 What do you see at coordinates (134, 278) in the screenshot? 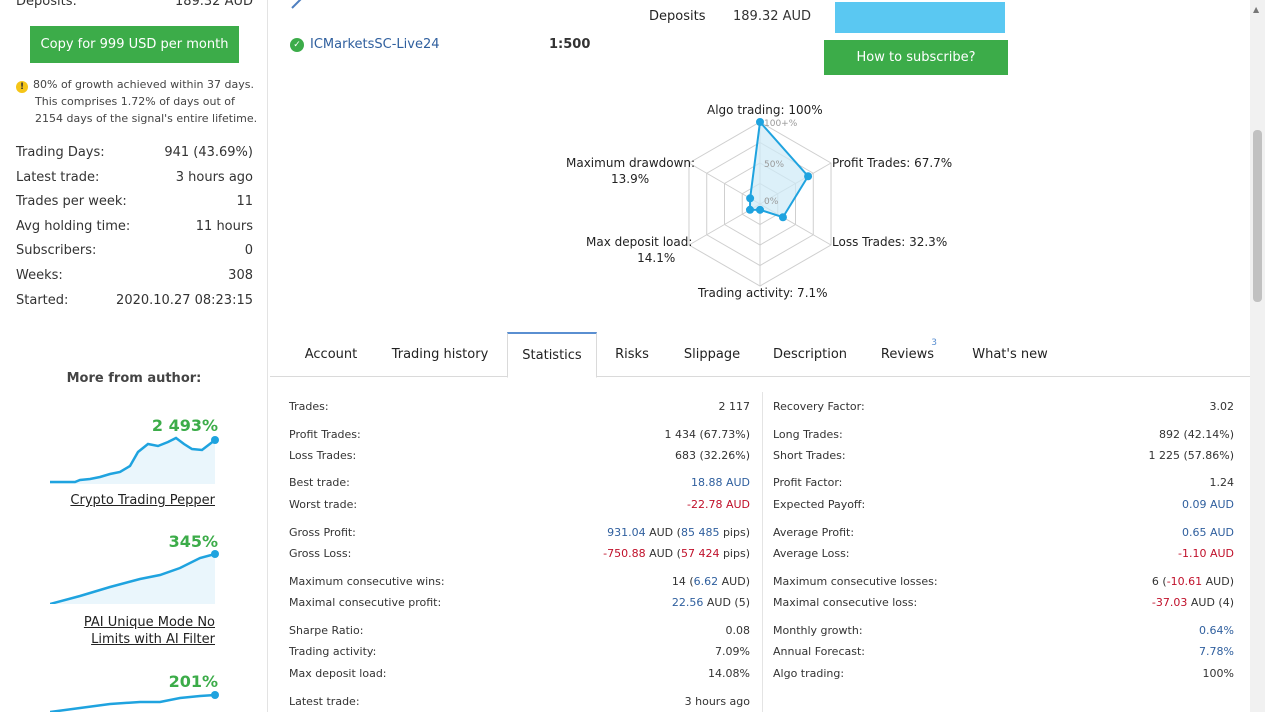
I see `summary-row: Weeks: 308` at bounding box center [134, 278].